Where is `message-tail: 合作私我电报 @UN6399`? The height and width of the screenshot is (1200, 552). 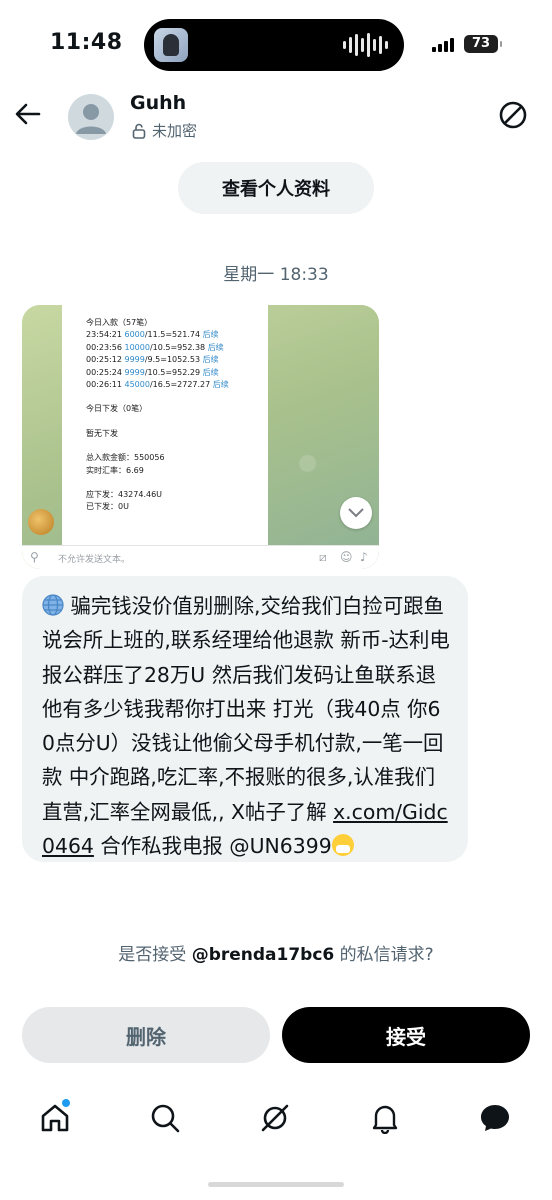 message-tail: 合作私我电报 @UN6399 is located at coordinates (212, 846).